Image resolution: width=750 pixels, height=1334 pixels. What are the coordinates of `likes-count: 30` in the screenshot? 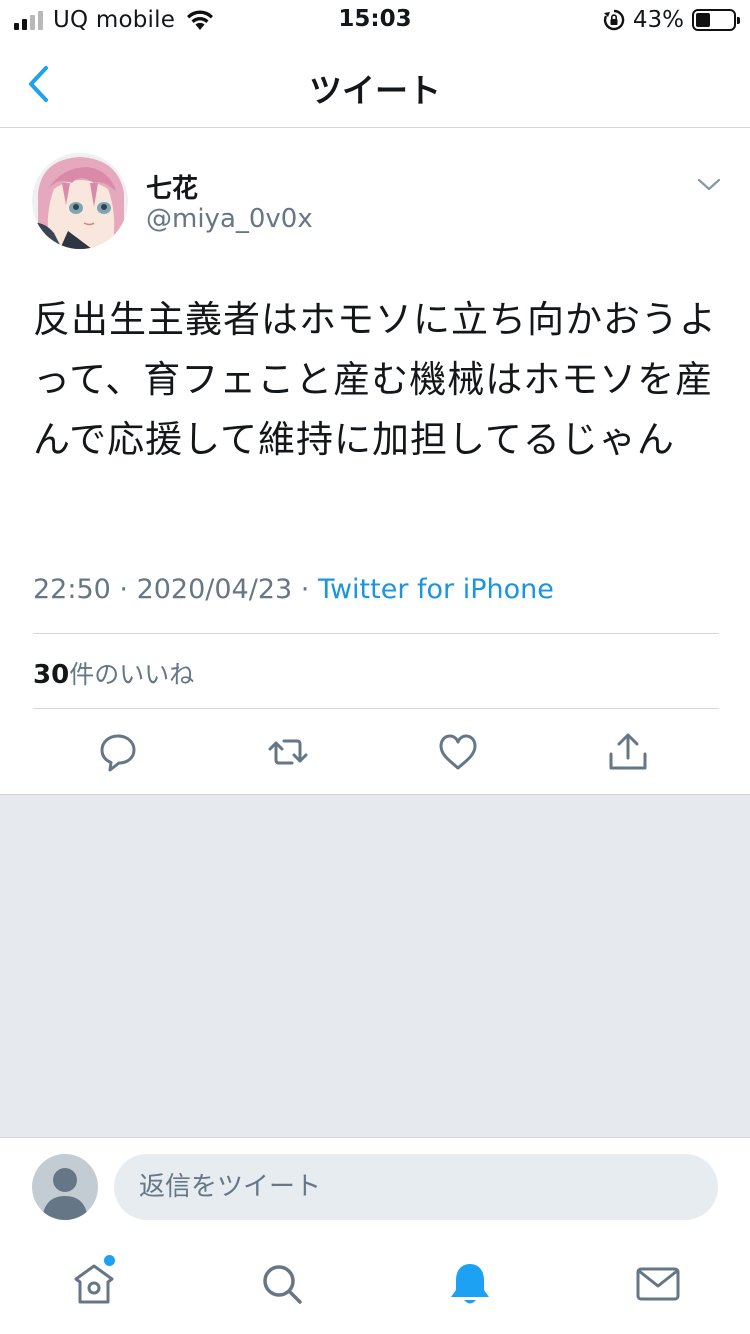 It's located at (51, 675).